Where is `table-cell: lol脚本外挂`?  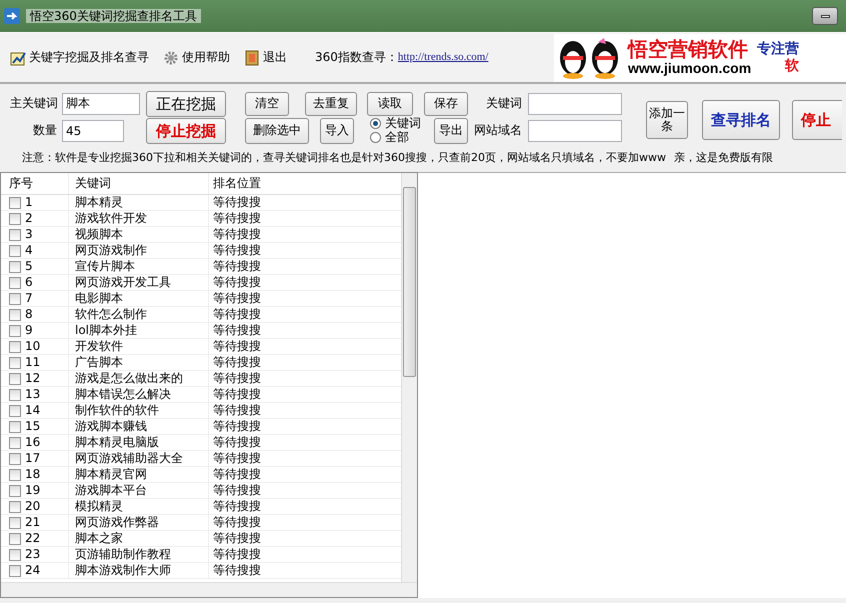
table-cell: lol脚本外挂 is located at coordinates (139, 330).